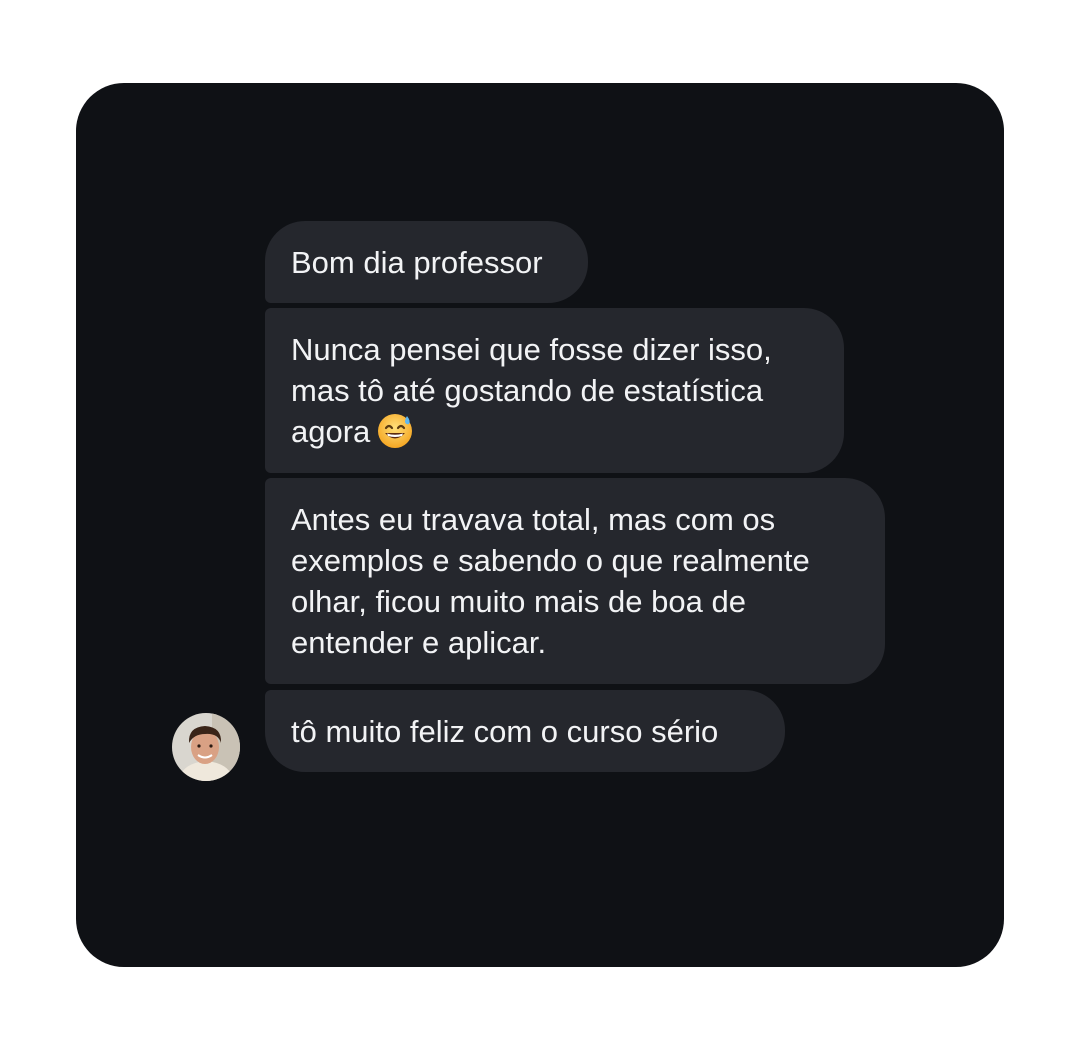 This screenshot has height=1050, width=1080. I want to click on grinning-face-with-sweat-icon, so click(395, 430).